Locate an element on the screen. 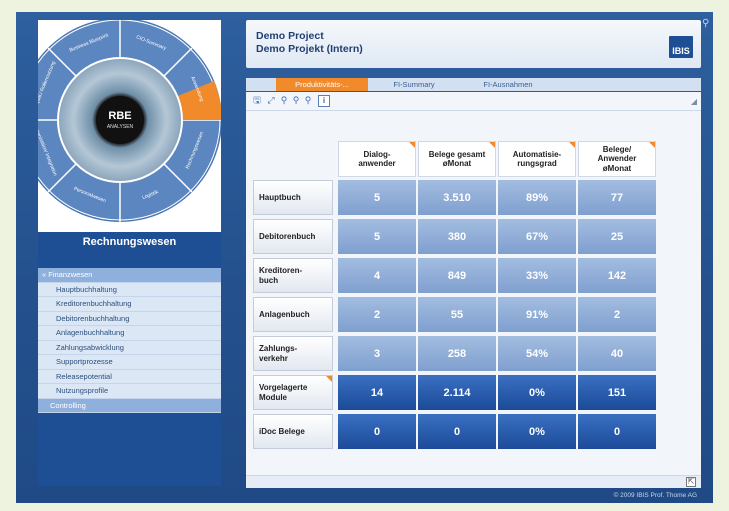 This screenshot has width=729, height=511. kpi-cell: 89% is located at coordinates (537, 197).